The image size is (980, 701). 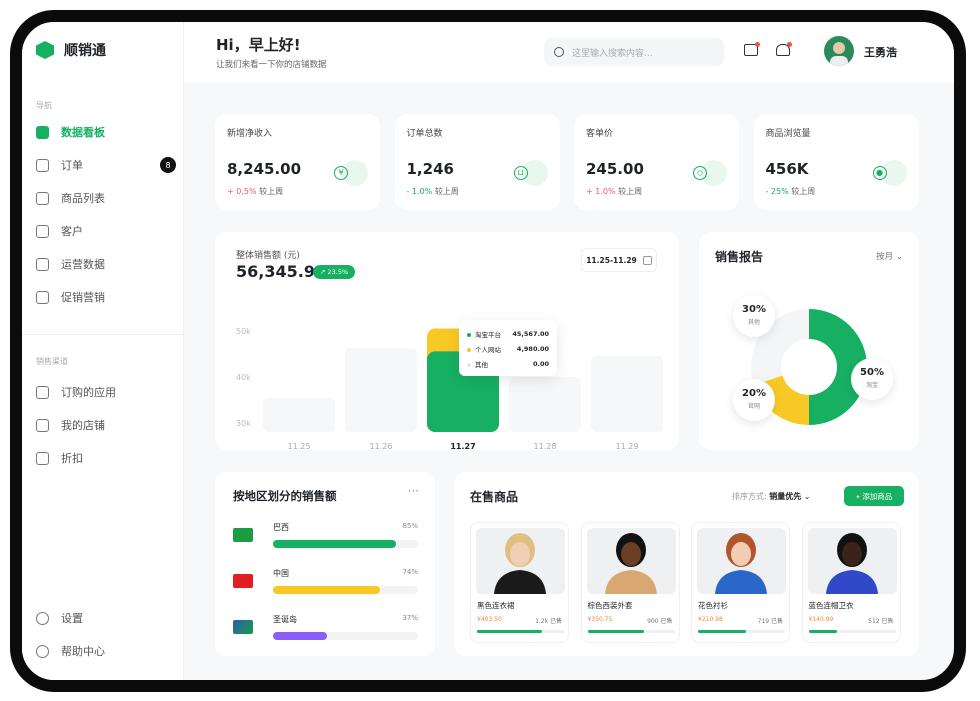 What do you see at coordinates (106, 458) in the screenshot?
I see `sidebar-item: 折扣` at bounding box center [106, 458].